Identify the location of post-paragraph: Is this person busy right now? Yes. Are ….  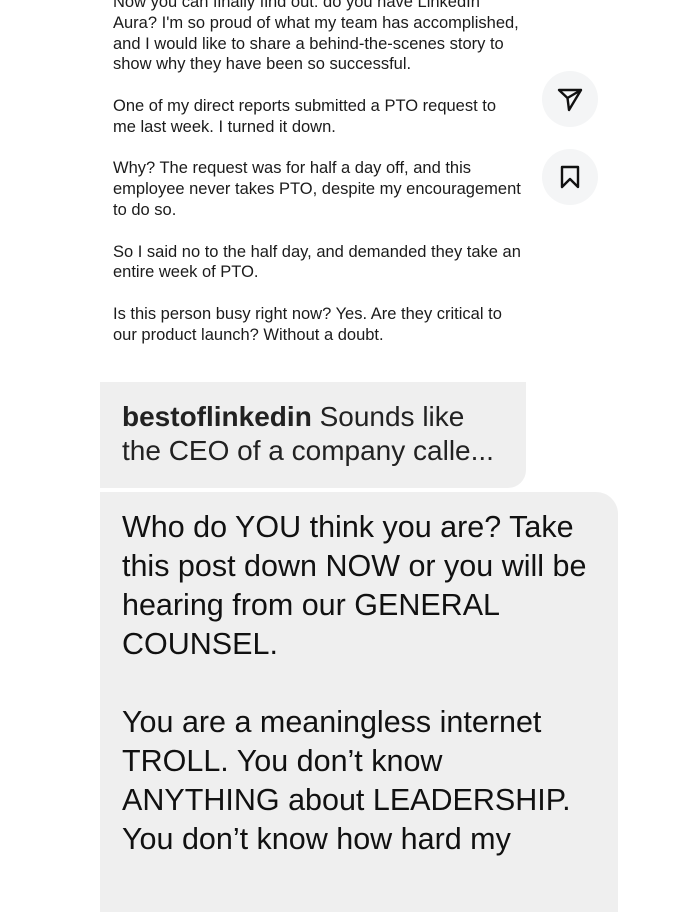
(307, 324).